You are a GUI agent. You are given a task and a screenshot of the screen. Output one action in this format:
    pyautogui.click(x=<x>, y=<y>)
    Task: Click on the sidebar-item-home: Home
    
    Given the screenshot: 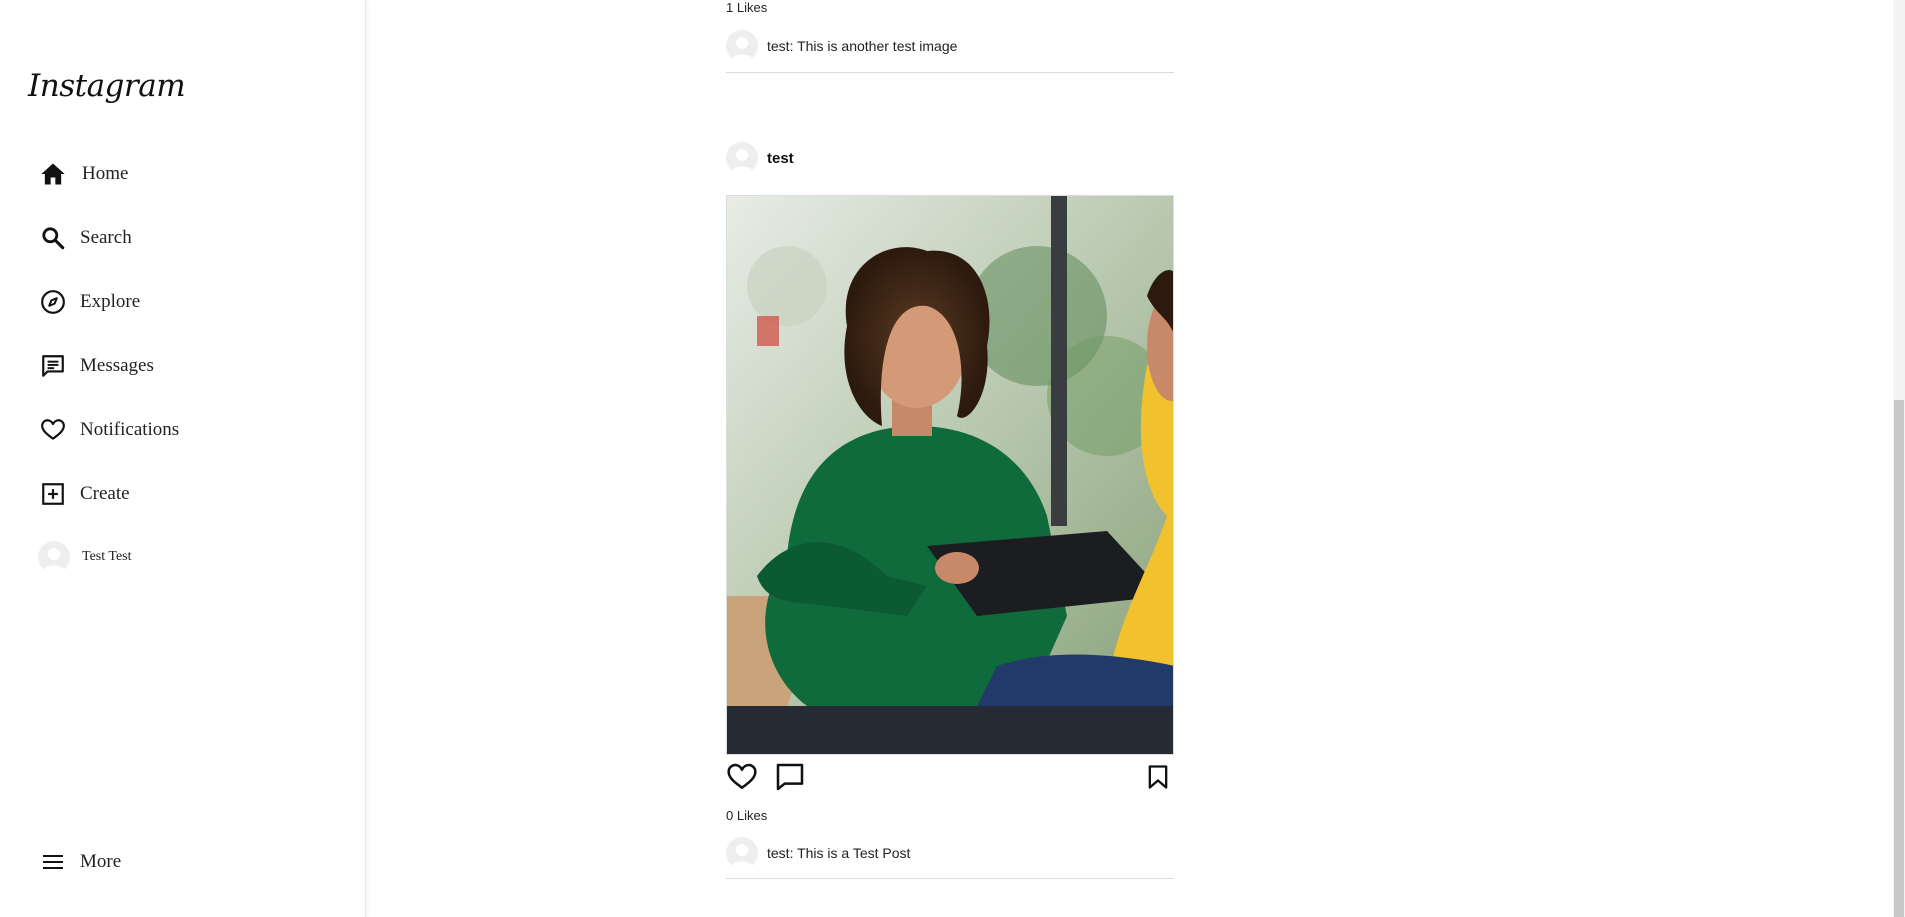 What is the action you would take?
    pyautogui.click(x=83, y=174)
    